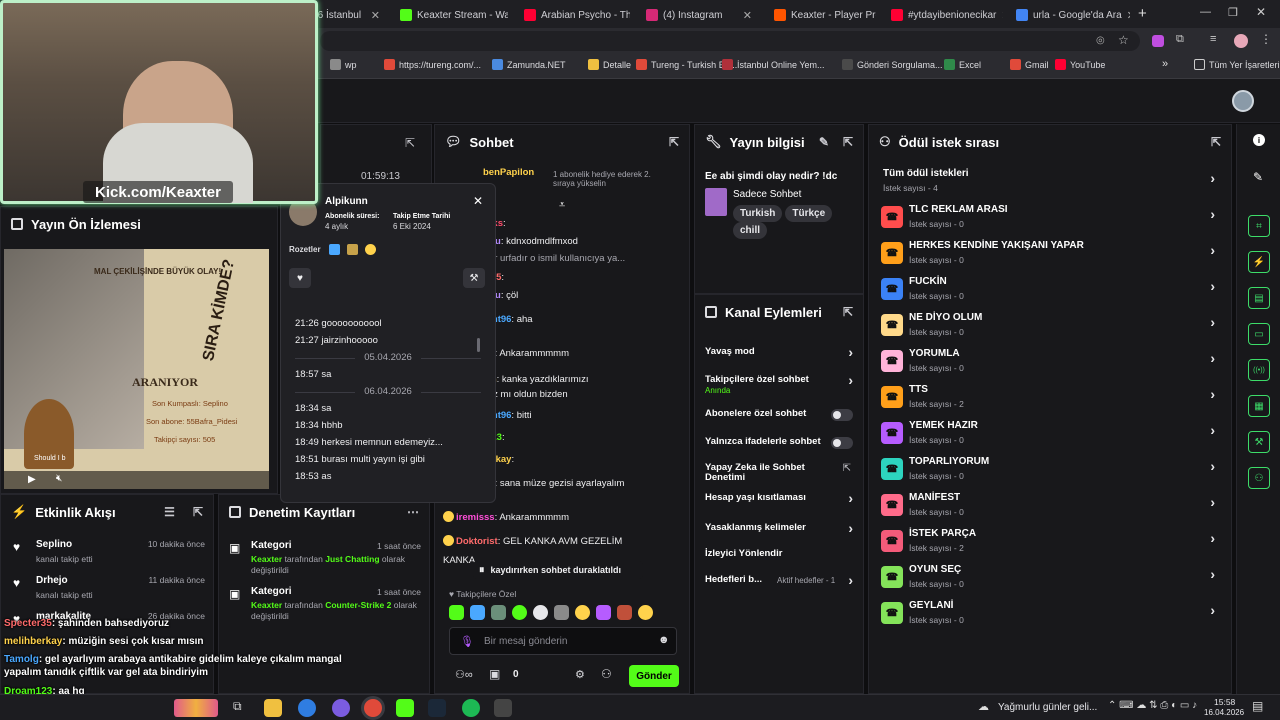 The width and height of the screenshot is (1280, 720). What do you see at coordinates (1259, 298) in the screenshot?
I see `document-icon: ▤` at bounding box center [1259, 298].